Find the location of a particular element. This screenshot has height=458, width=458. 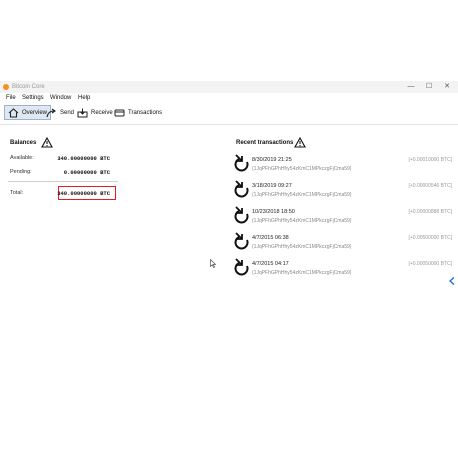

transaction-amount: [+0.00000546 BTC] is located at coordinates (430, 186).